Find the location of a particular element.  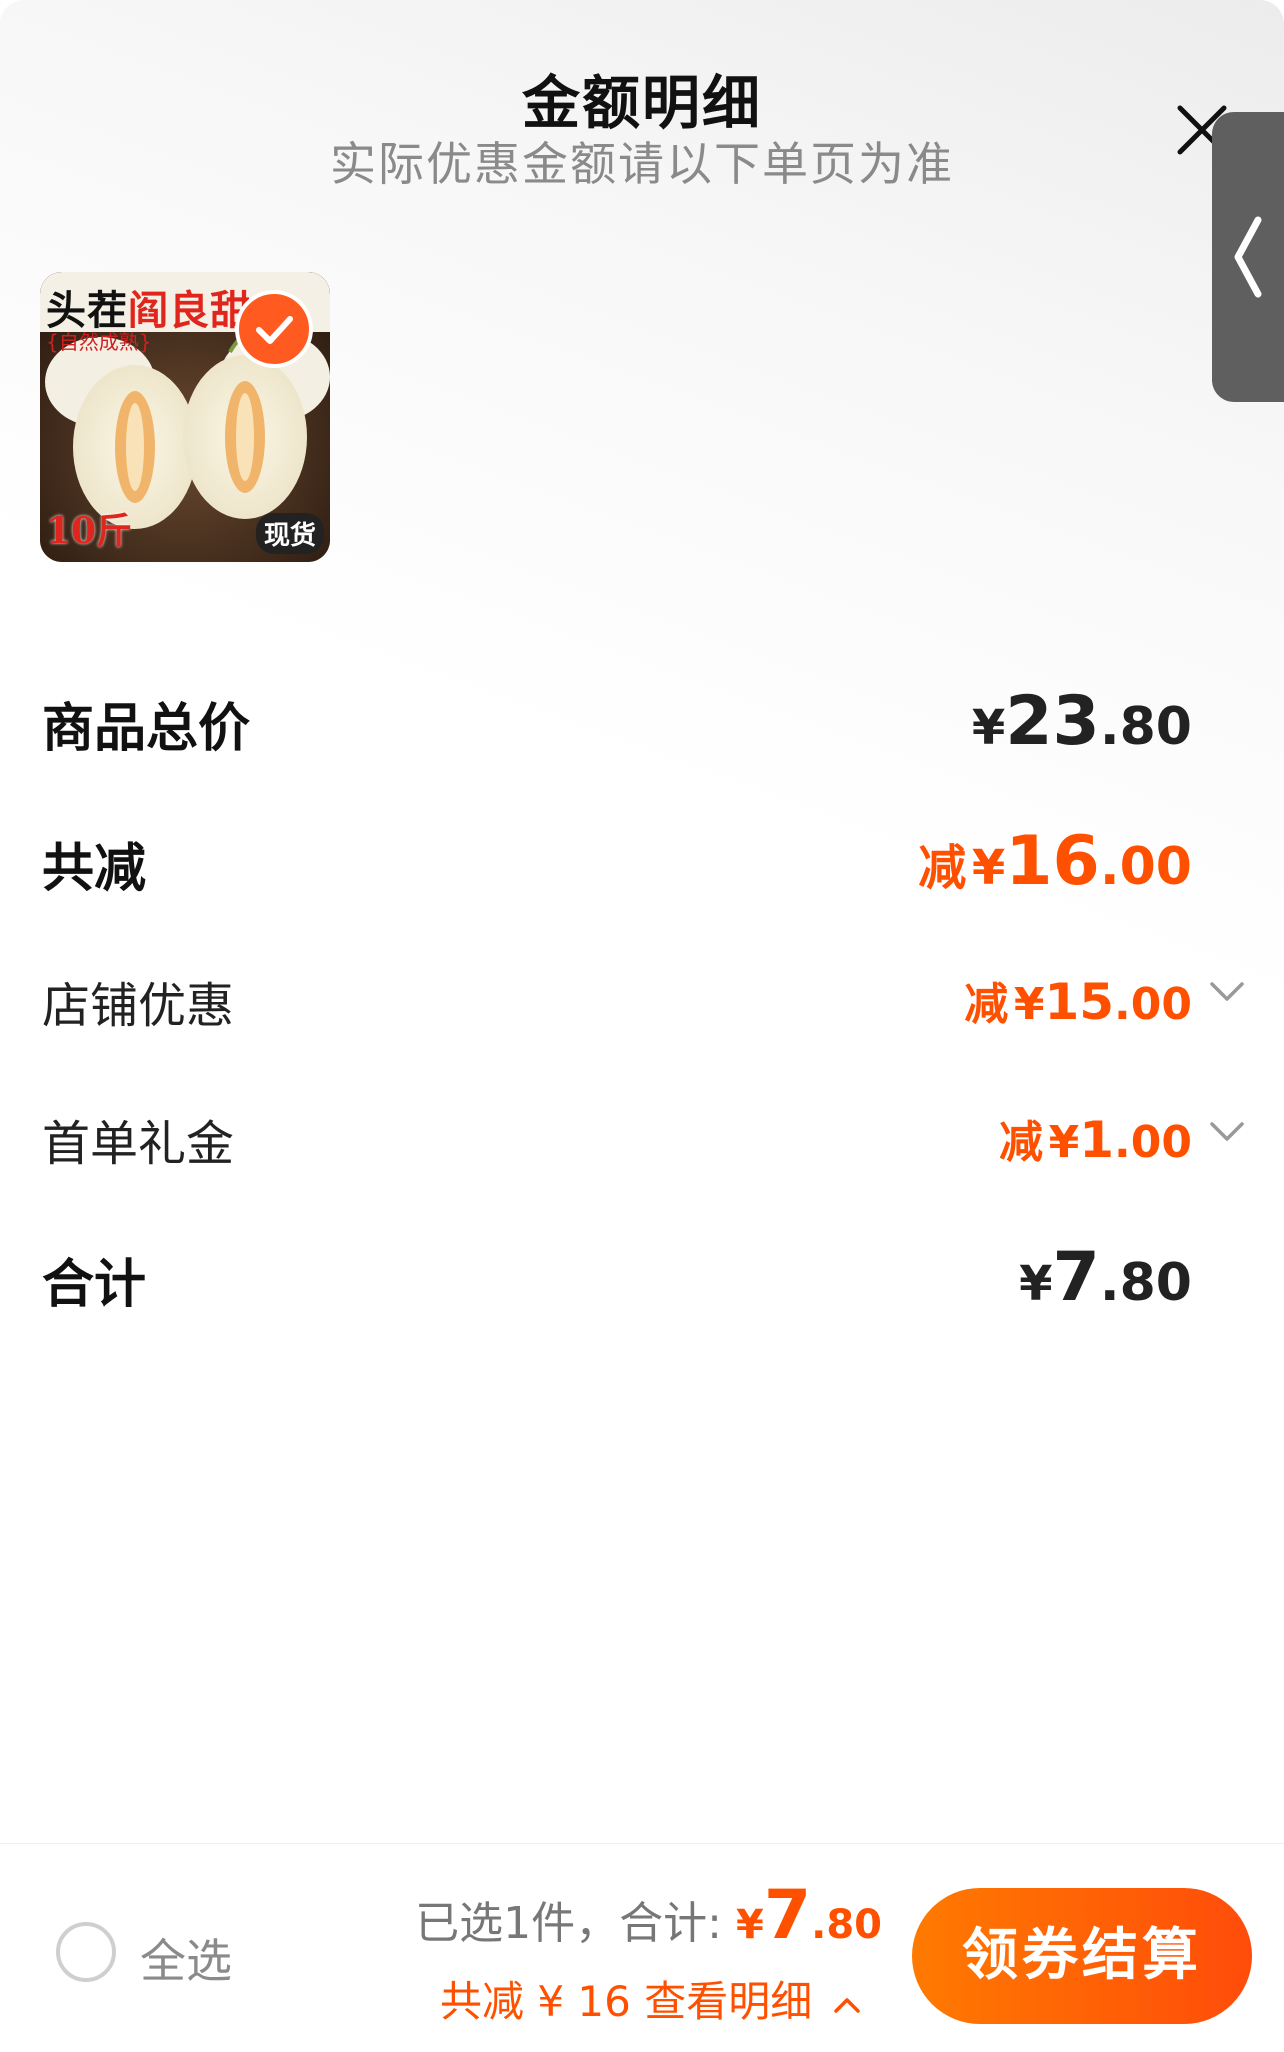

shop-discount-value: 减 ¥15.00 is located at coordinates (1078, 1000).